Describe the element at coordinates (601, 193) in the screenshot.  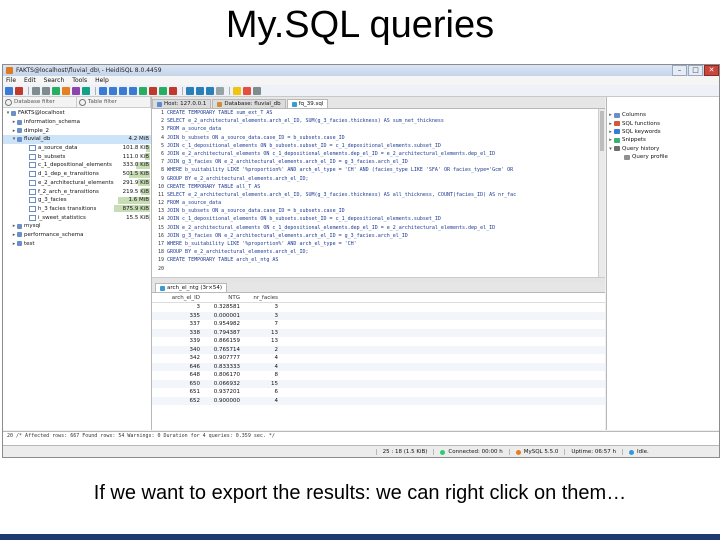
I see `editor-scrollbar` at that location.